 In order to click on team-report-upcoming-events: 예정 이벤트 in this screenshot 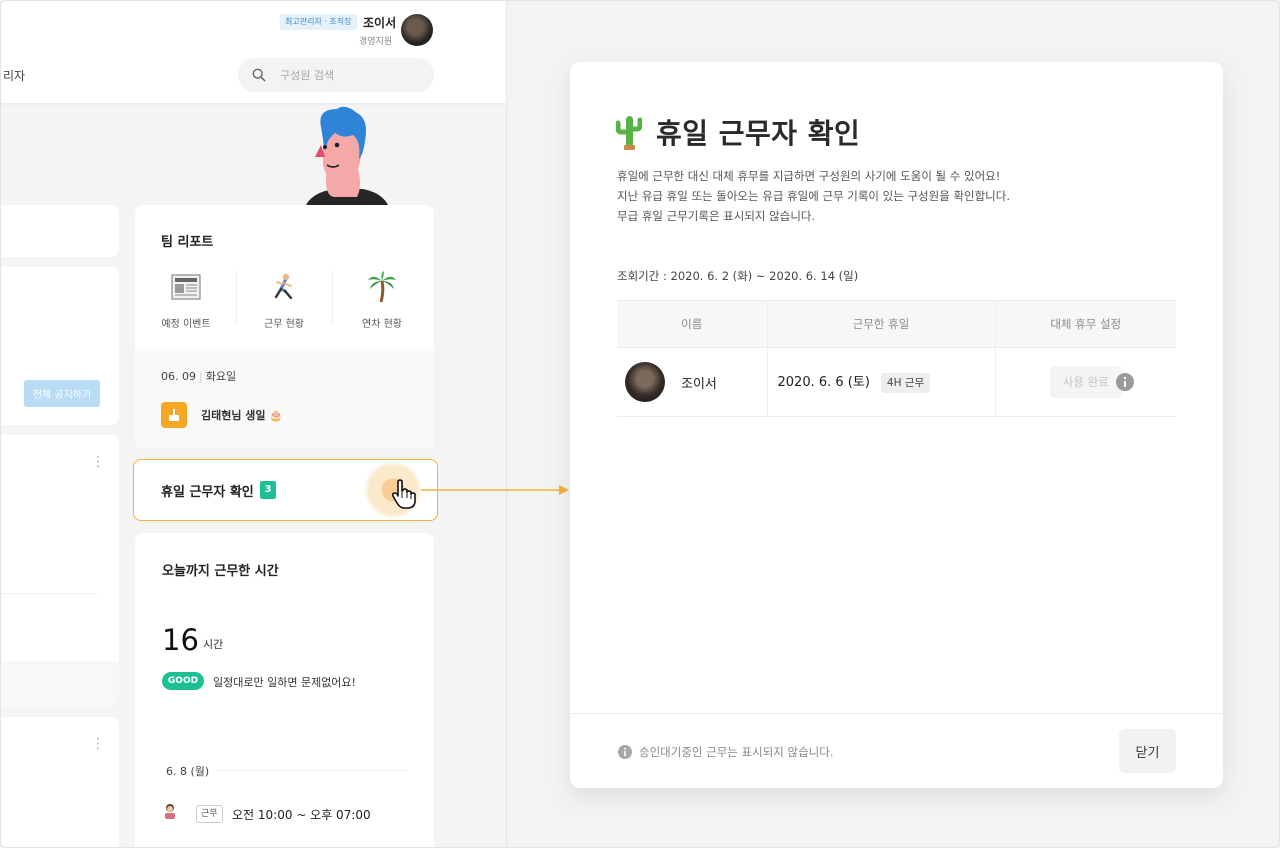, I will do `click(186, 300)`.